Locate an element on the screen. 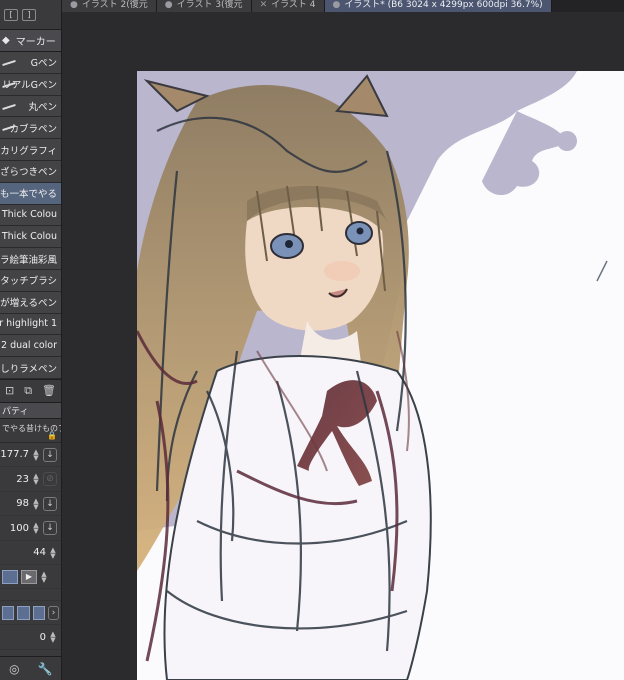 Image resolution: width=624 pixels, height=680 pixels. copy-icon: ⧉ is located at coordinates (28, 391).